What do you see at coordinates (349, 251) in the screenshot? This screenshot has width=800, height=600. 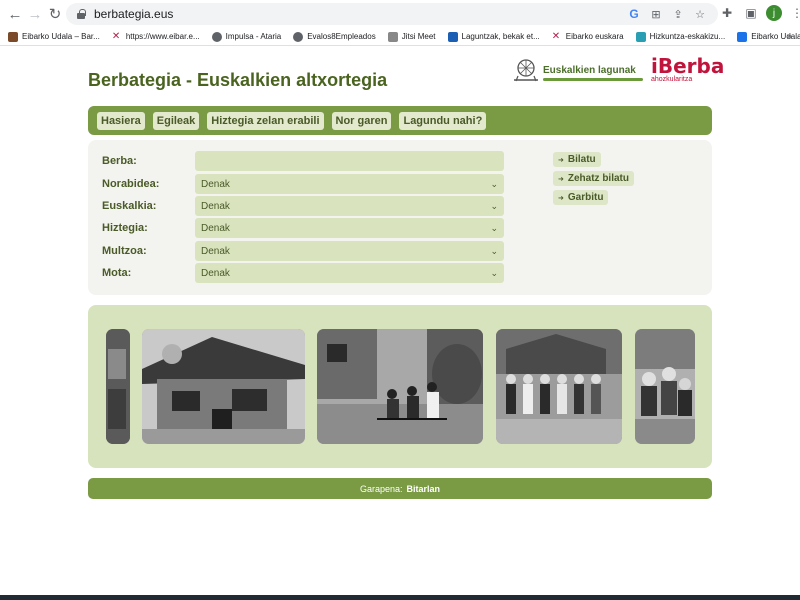 I see `multzoa-select: Denak ⌄` at bounding box center [349, 251].